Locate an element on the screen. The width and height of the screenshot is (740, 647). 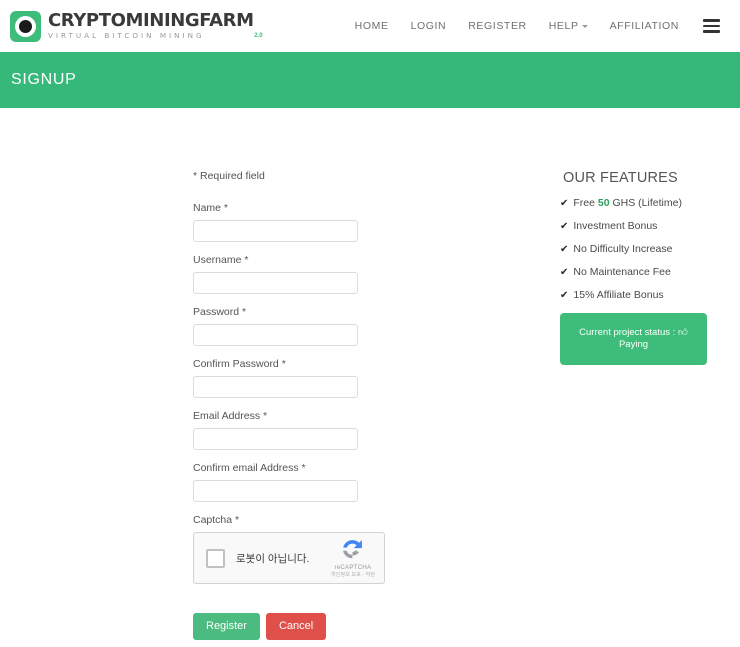
project-status-value: Paying is located at coordinates (633, 344).